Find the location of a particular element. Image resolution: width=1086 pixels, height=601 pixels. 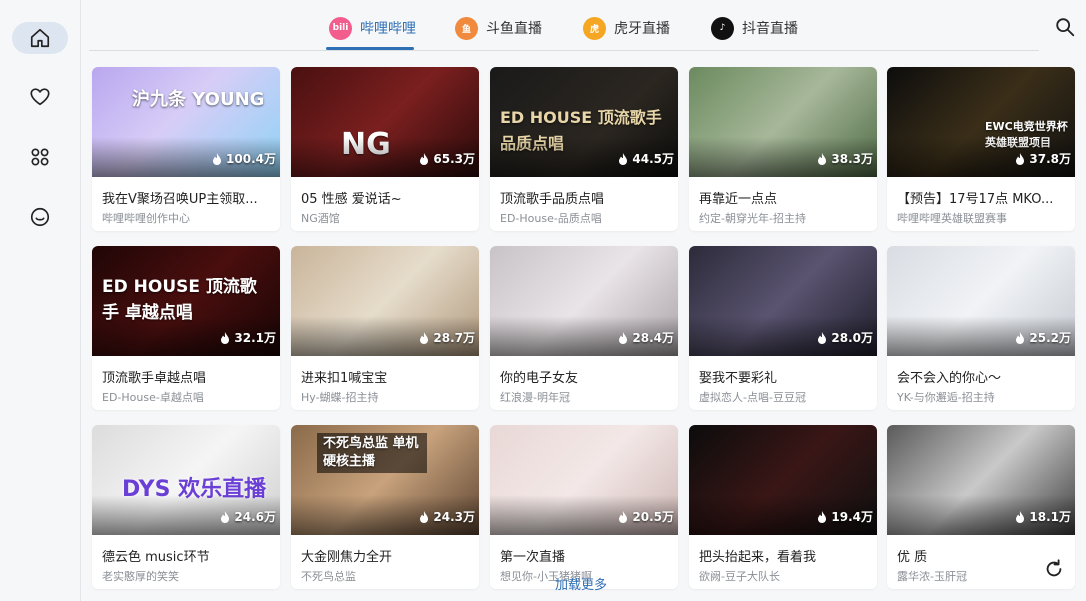

viewer-count: 28.4万 is located at coordinates (646, 337).